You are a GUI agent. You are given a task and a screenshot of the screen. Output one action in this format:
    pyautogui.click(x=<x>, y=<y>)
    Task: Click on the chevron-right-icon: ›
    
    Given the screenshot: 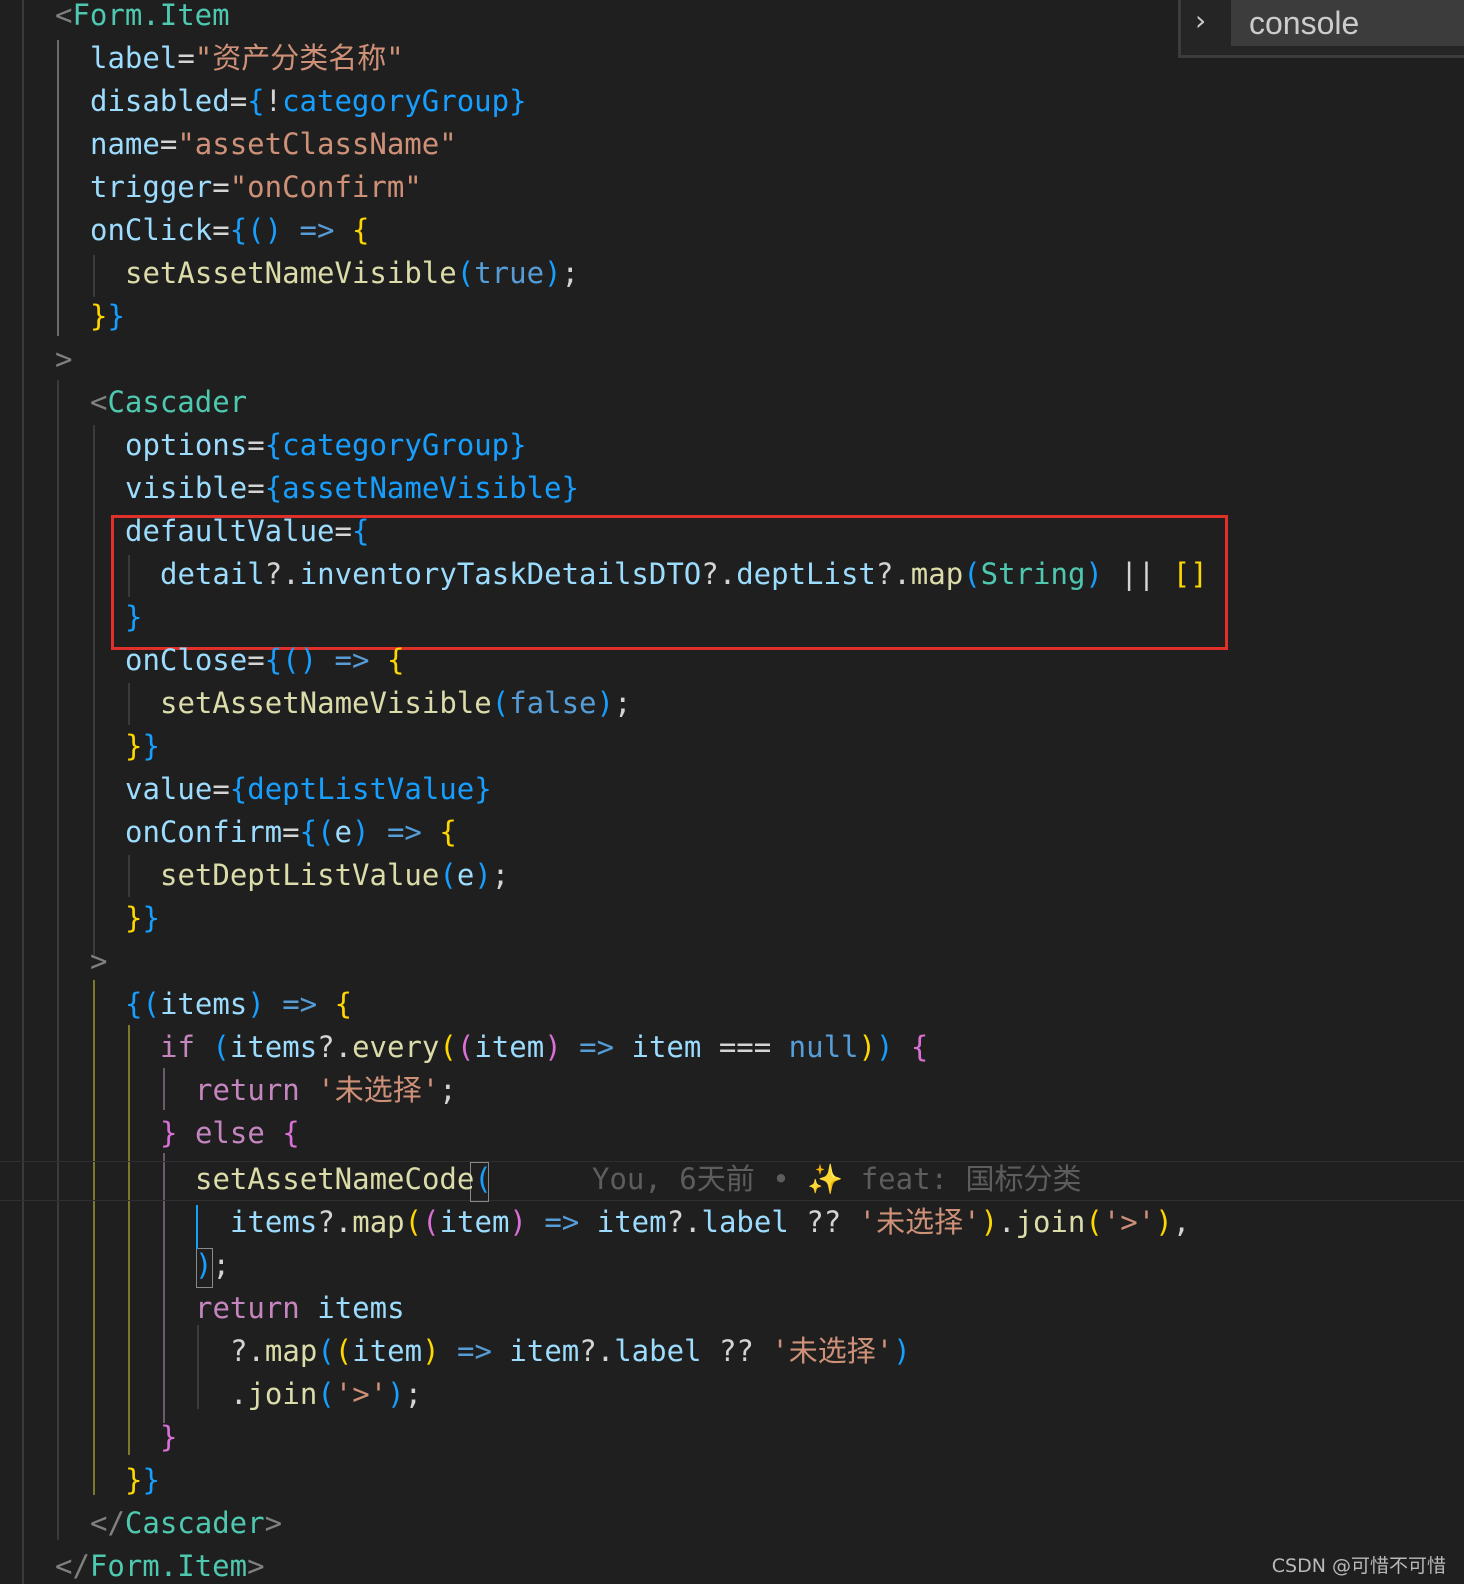 What is the action you would take?
    pyautogui.click(x=1207, y=21)
    